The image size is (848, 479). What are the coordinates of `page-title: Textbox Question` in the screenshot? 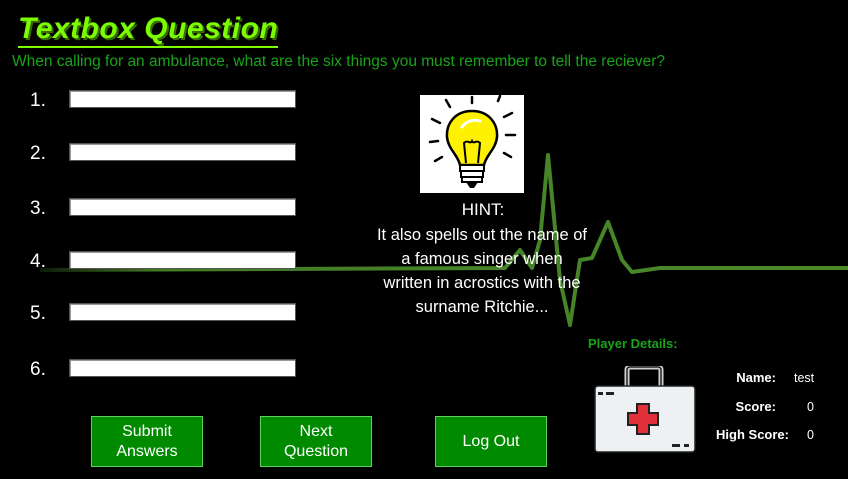 It's located at (148, 30).